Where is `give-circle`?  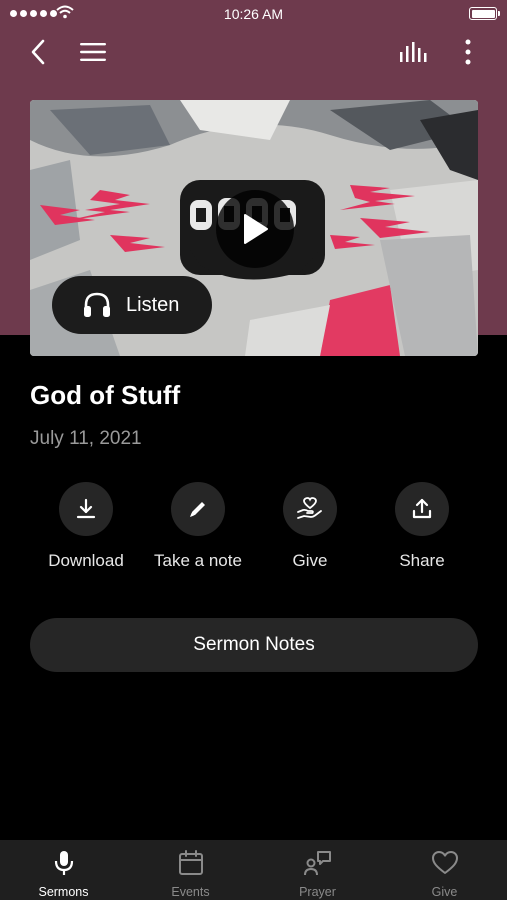 give-circle is located at coordinates (310, 509).